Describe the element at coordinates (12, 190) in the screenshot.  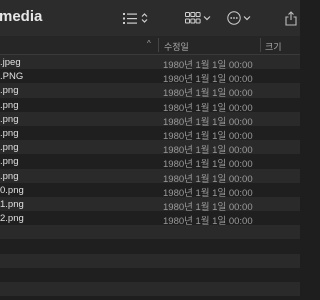
I see `file-name: 0.png` at that location.